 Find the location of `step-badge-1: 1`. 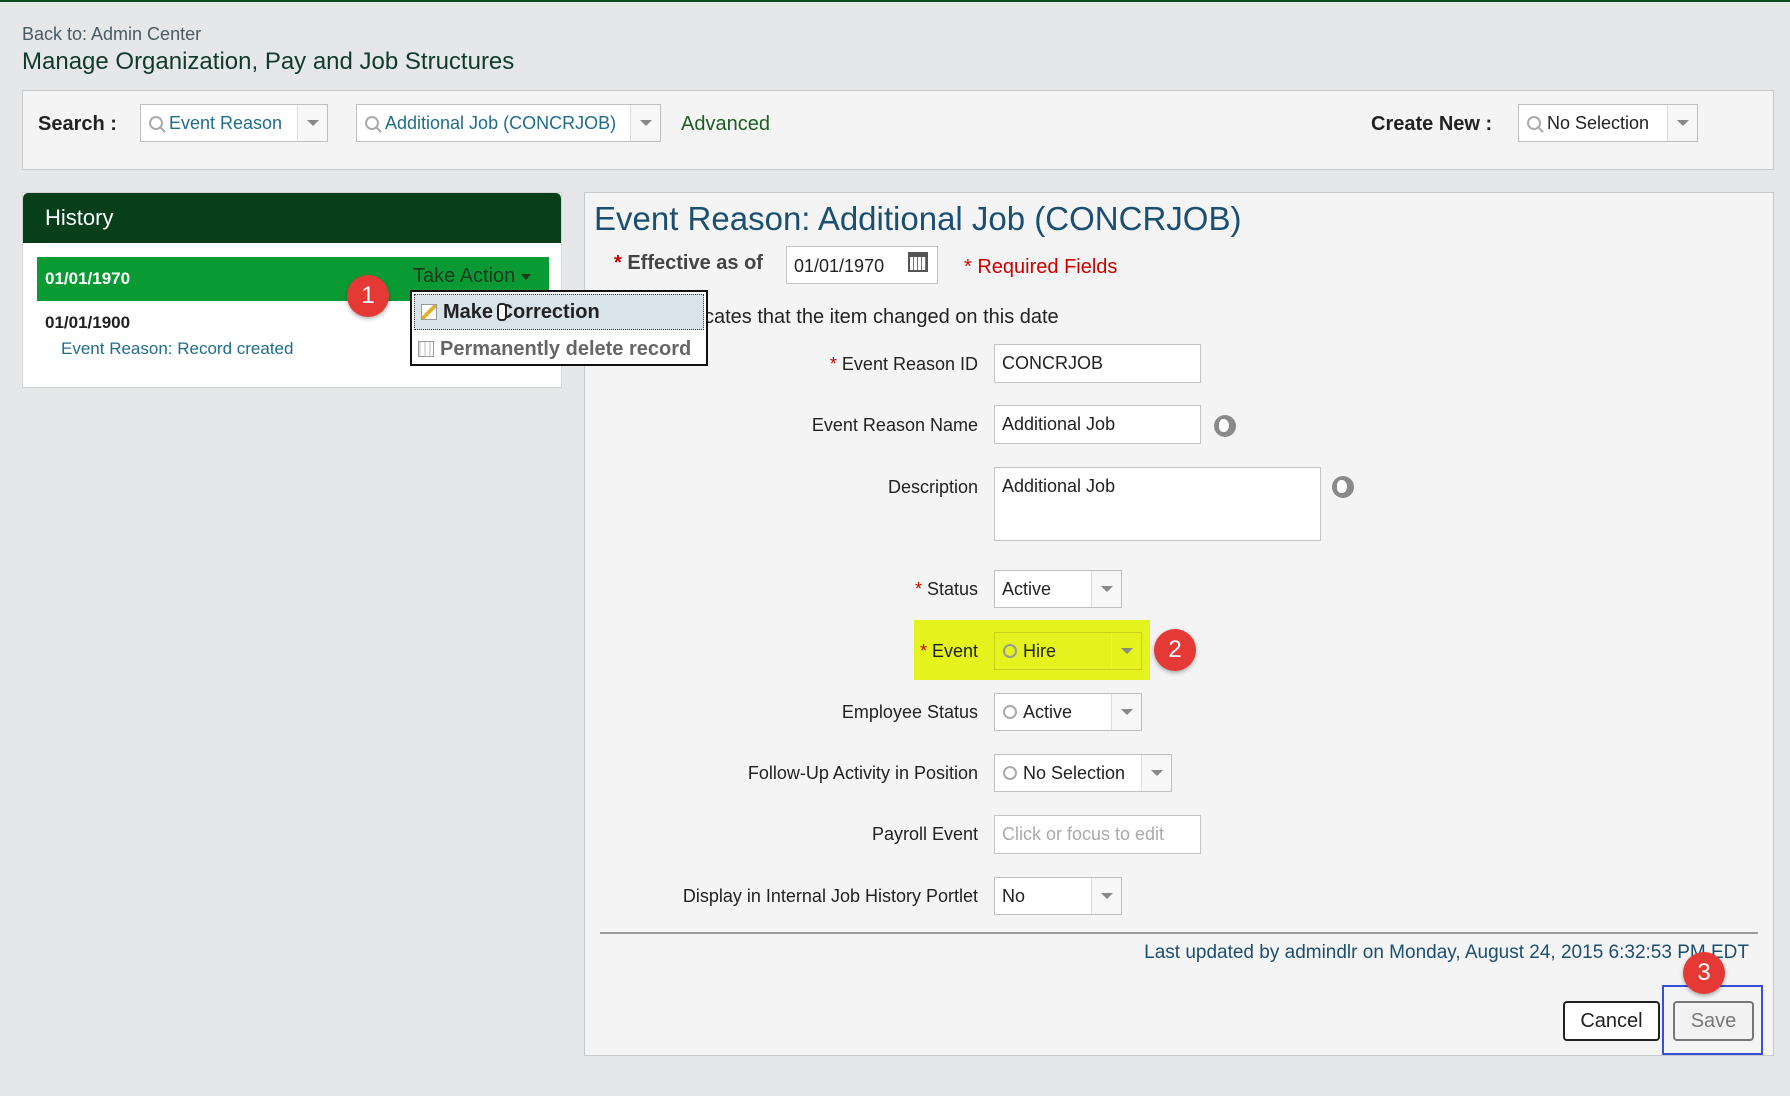

step-badge-1: 1 is located at coordinates (368, 296).